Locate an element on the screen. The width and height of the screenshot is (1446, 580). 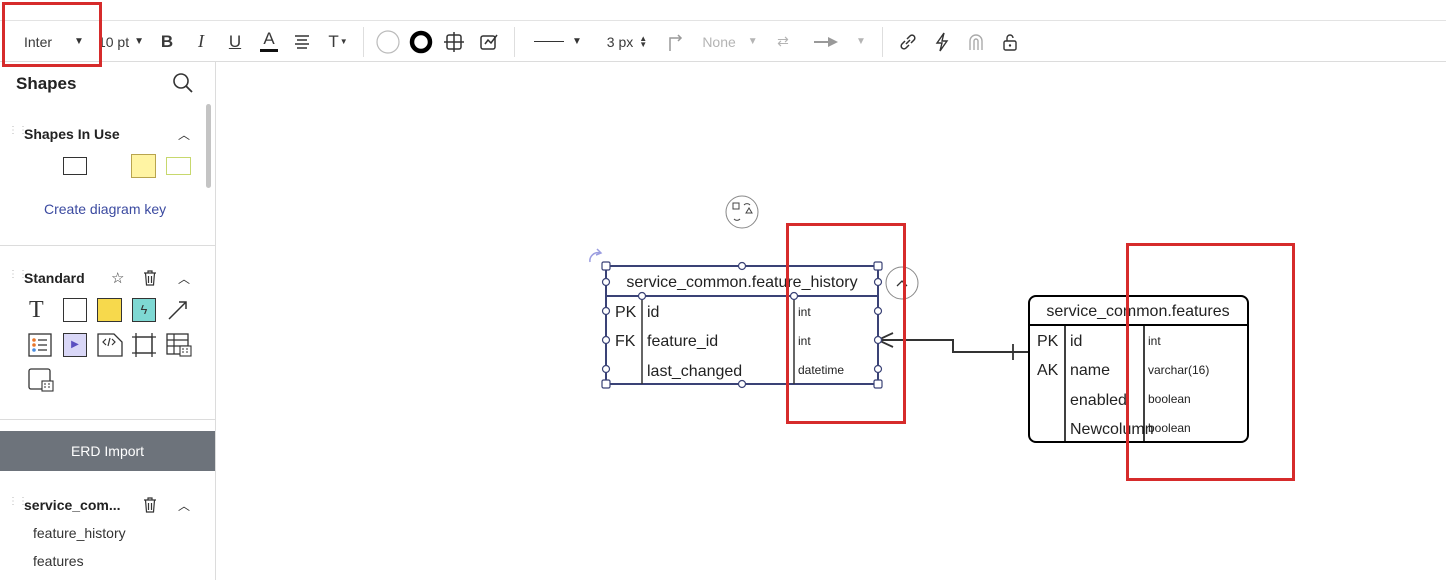
stepper-icon: ▲ ▼ is located at coordinates (643, 41).